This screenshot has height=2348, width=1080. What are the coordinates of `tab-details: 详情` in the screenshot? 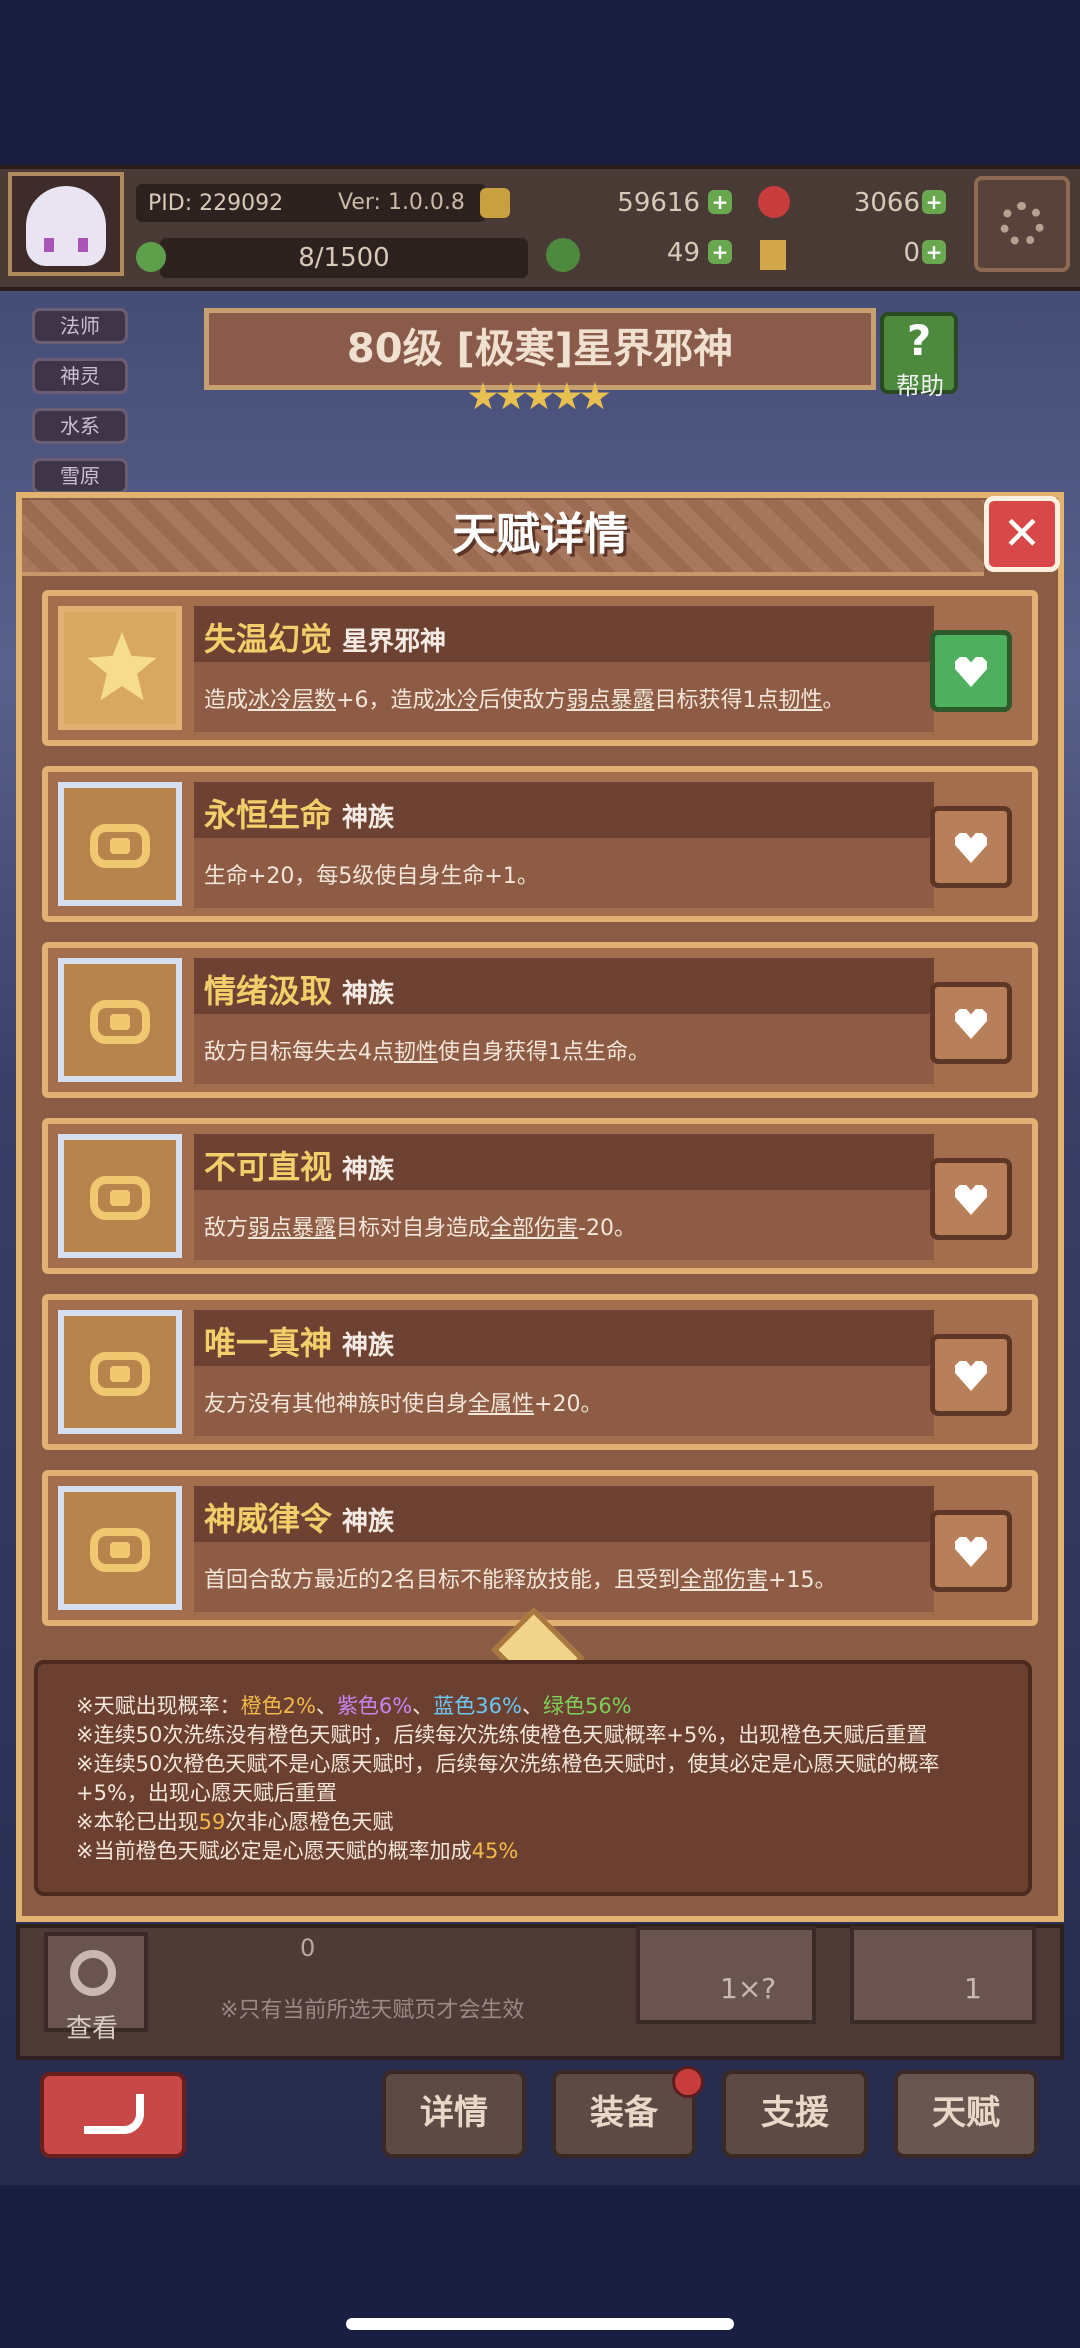 It's located at (454, 2114).